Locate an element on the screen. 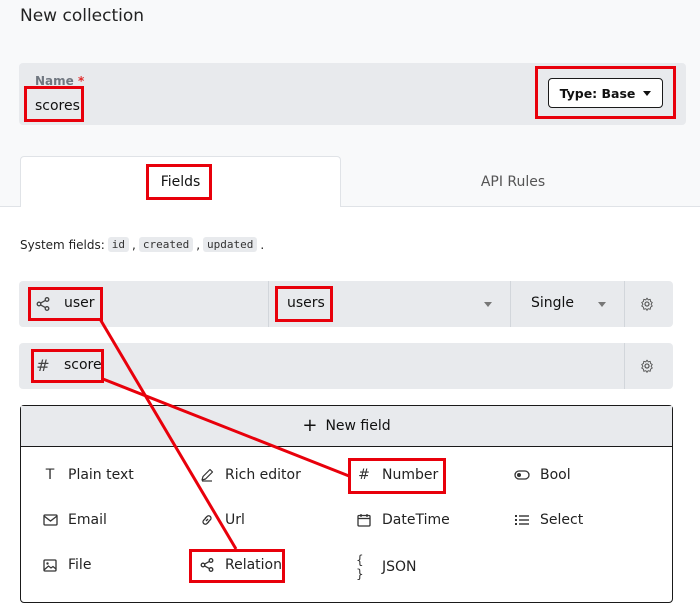  tab-fields: Fields is located at coordinates (180, 181).